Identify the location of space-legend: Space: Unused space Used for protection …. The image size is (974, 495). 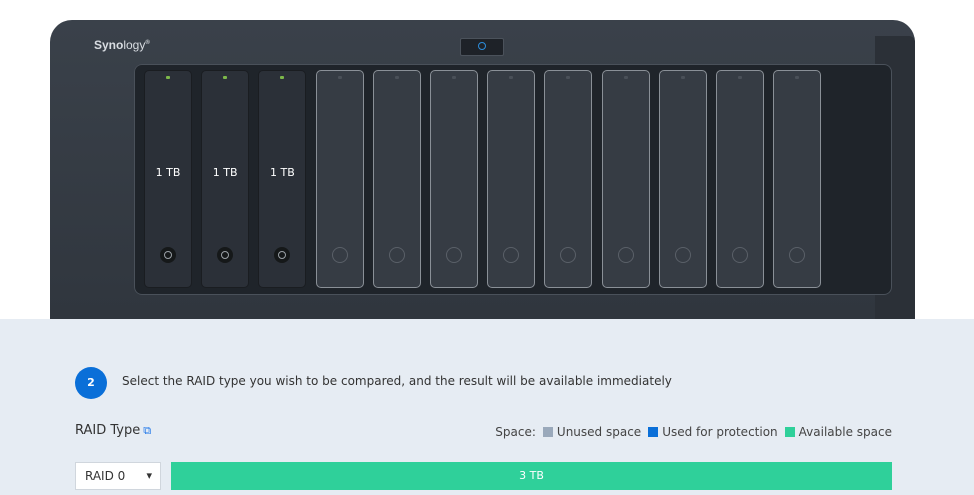
(693, 432).